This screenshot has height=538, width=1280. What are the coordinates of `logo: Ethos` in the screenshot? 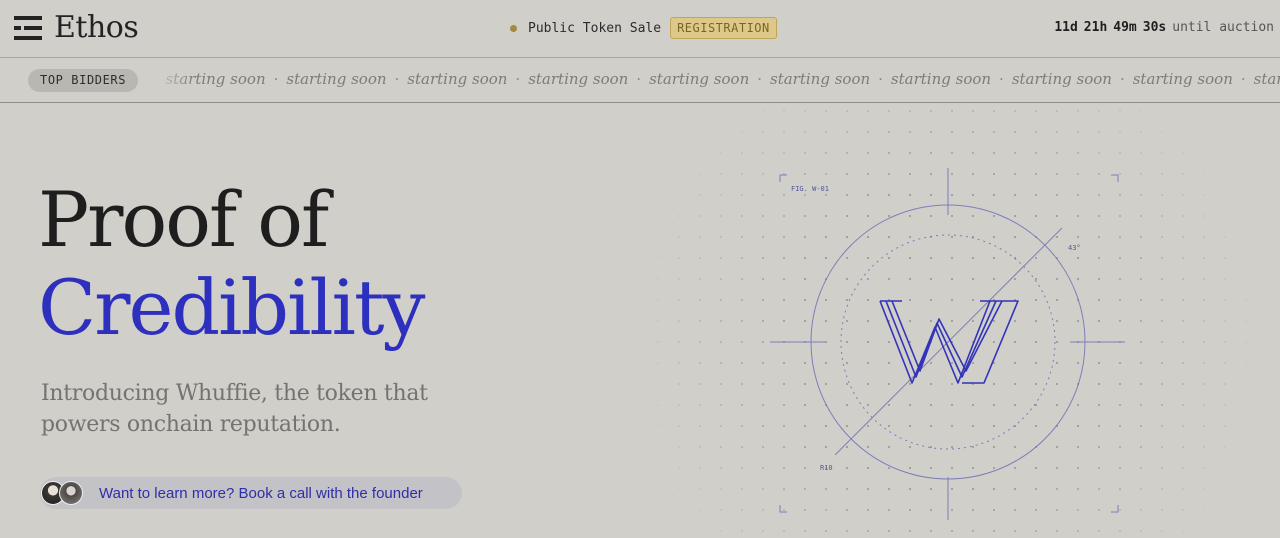 It's located at (76, 28).